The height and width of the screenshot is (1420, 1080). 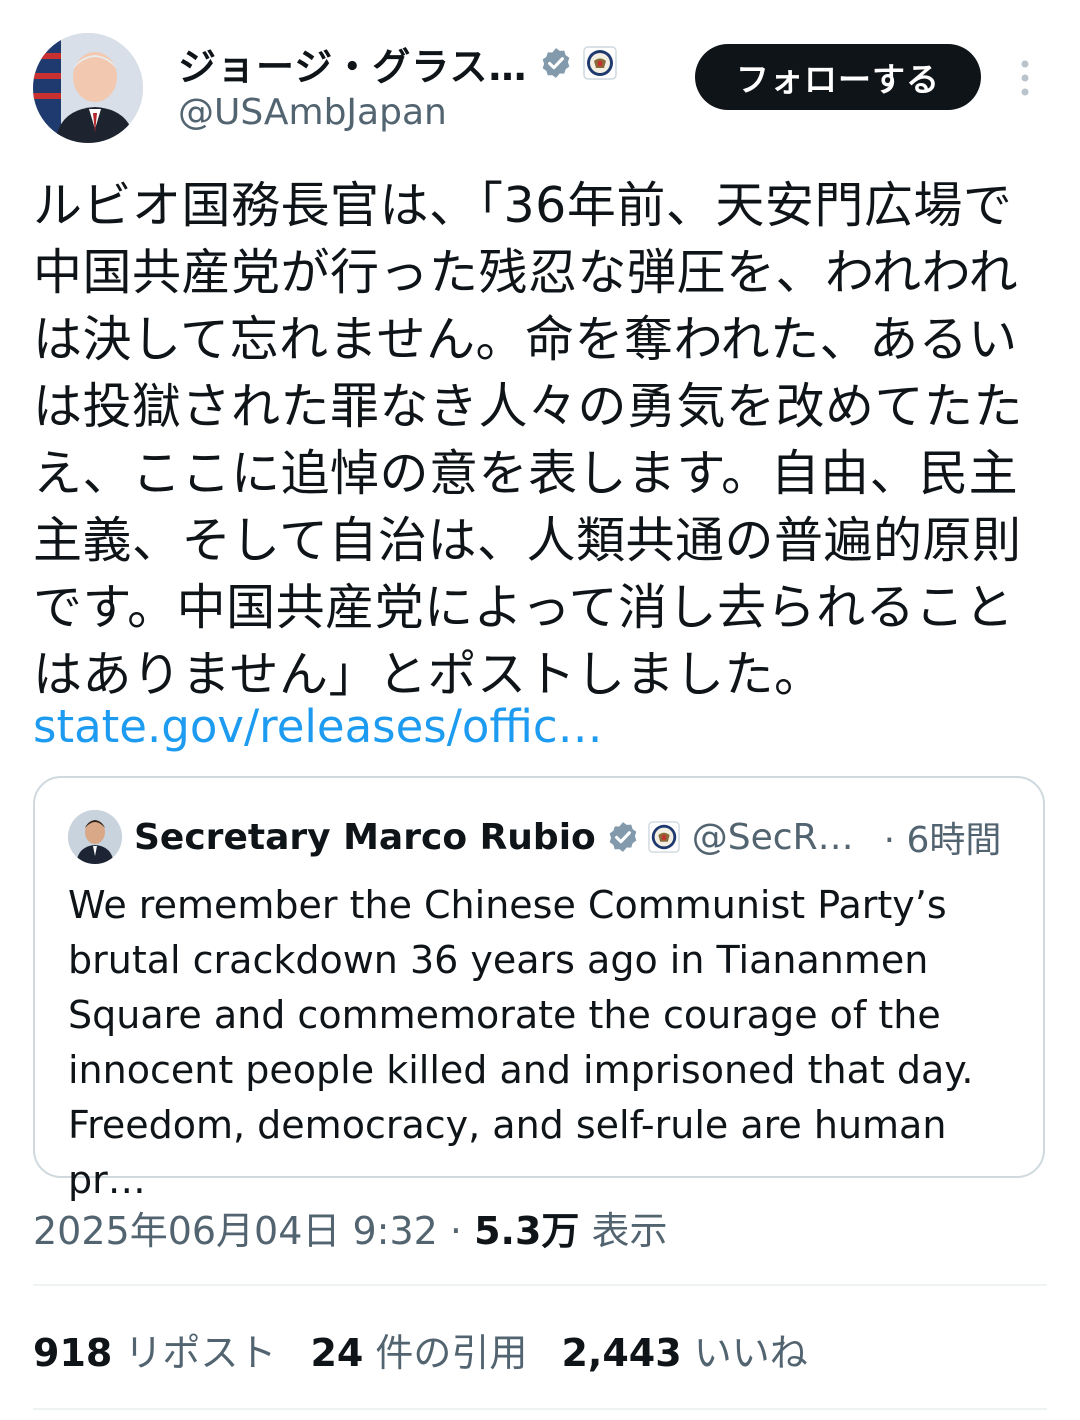 I want to click on quote-label: 件の引用, so click(x=451, y=1353).